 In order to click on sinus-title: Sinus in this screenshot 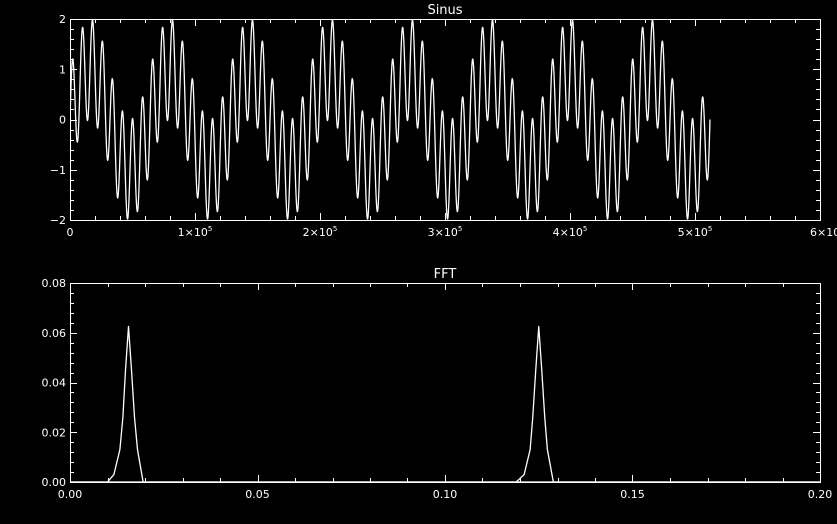, I will do `click(444, 10)`.